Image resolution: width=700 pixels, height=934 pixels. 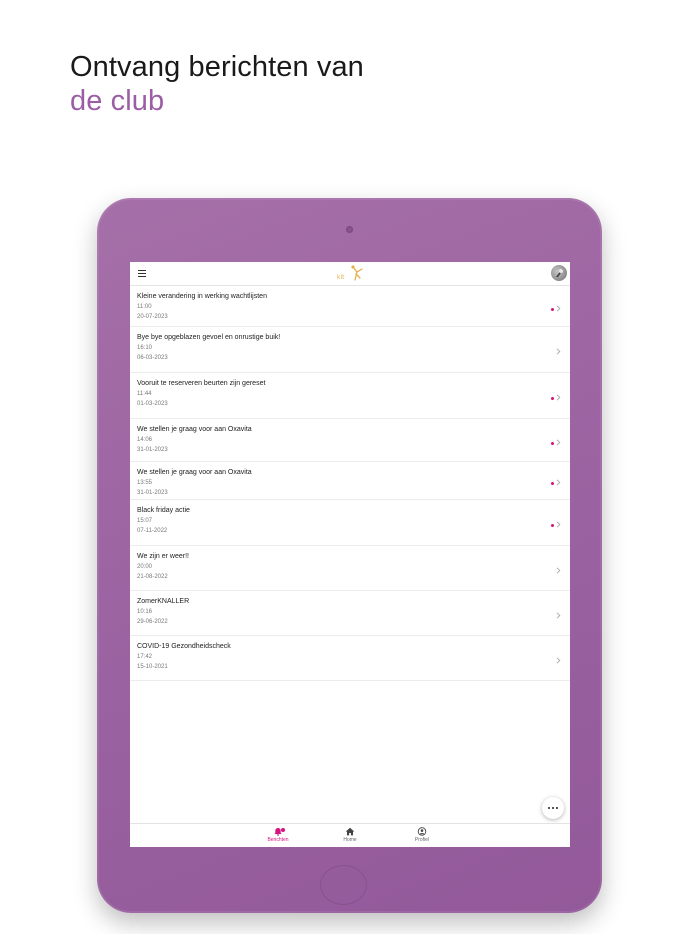 I want to click on tab-label: Profiel, so click(x=422, y=840).